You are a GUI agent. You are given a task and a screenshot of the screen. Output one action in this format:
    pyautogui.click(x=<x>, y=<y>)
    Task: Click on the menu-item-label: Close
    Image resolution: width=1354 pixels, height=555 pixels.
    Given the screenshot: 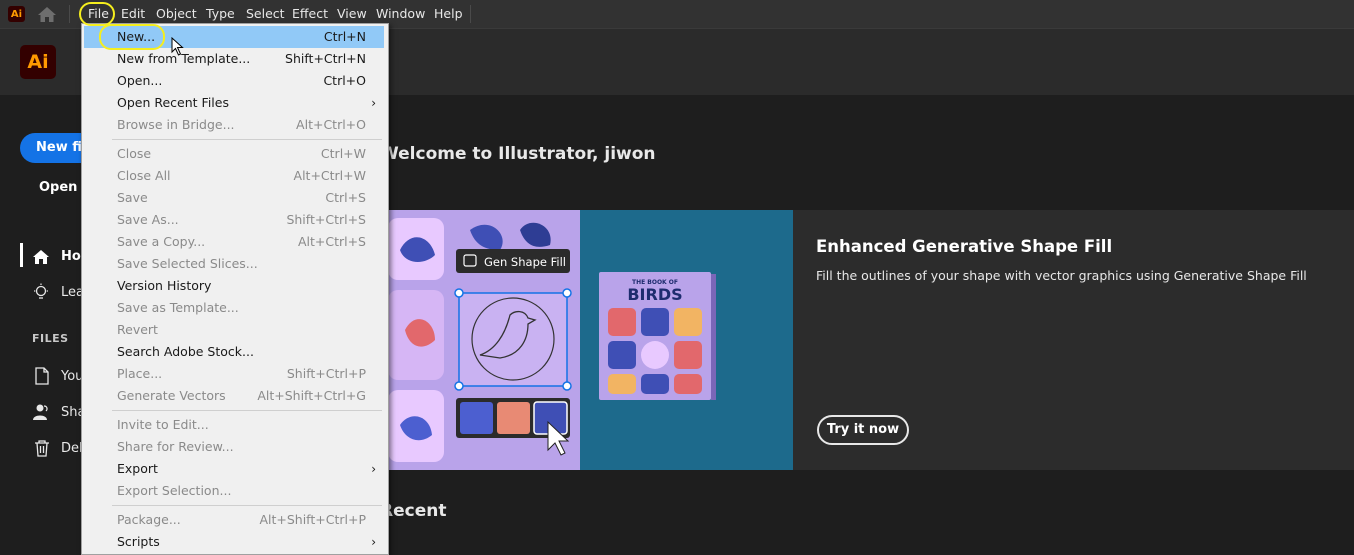 What is the action you would take?
    pyautogui.click(x=134, y=153)
    